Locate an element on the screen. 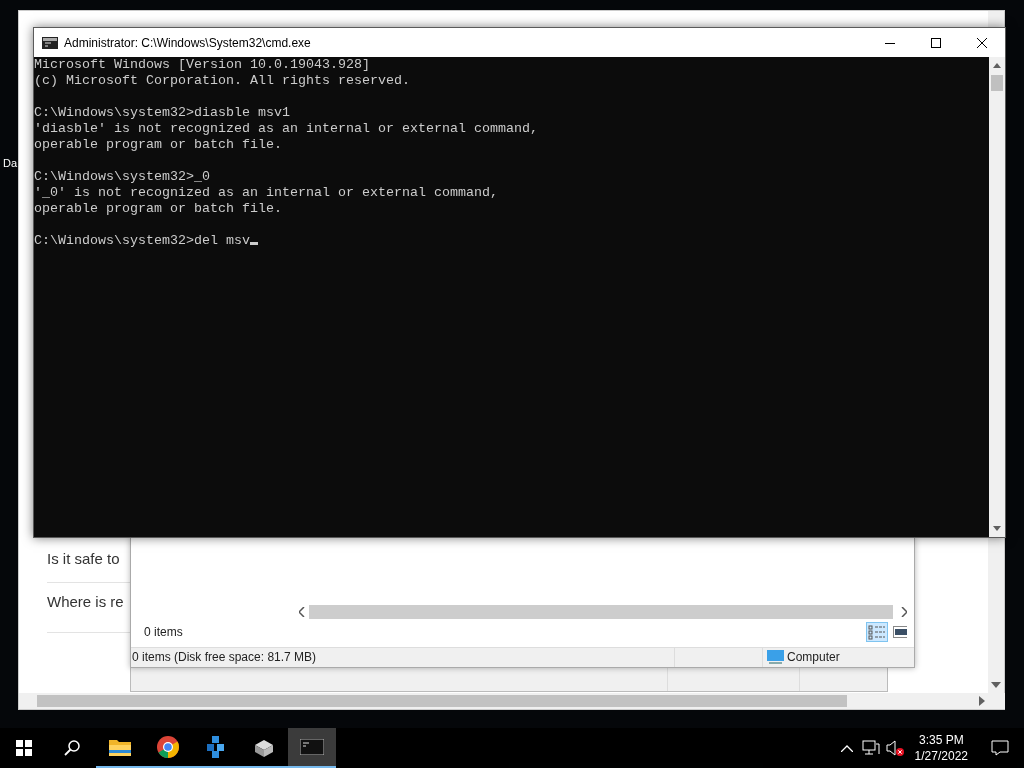 The width and height of the screenshot is (1024, 768). windows-logo-icon is located at coordinates (24, 748).